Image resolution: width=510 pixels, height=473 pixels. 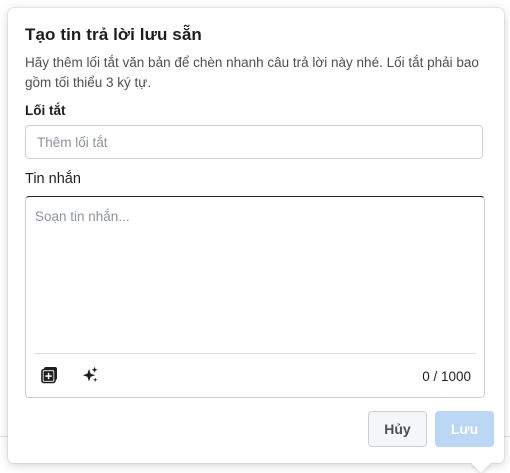 What do you see at coordinates (90, 375) in the screenshot?
I see `ai-sparkle-icon` at bounding box center [90, 375].